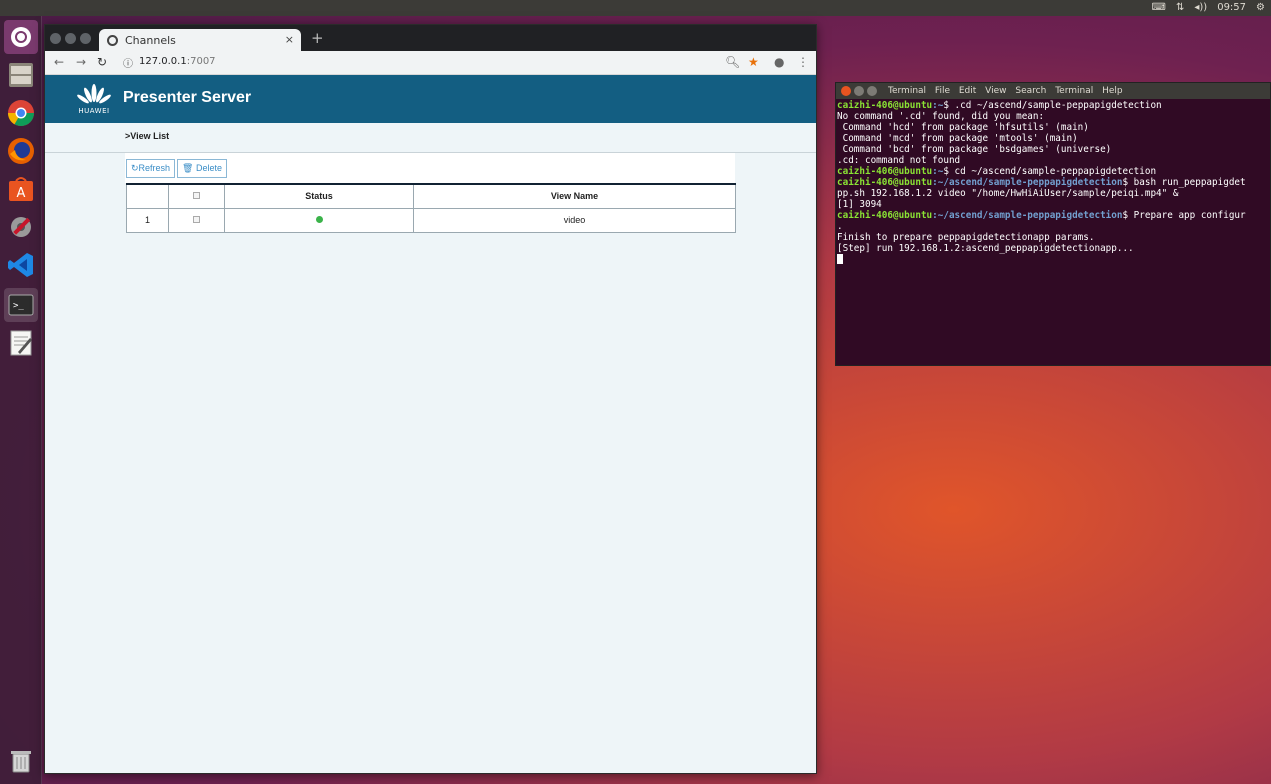 This screenshot has width=1271, height=784. I want to click on table-header-row: Status View Name, so click(431, 196).